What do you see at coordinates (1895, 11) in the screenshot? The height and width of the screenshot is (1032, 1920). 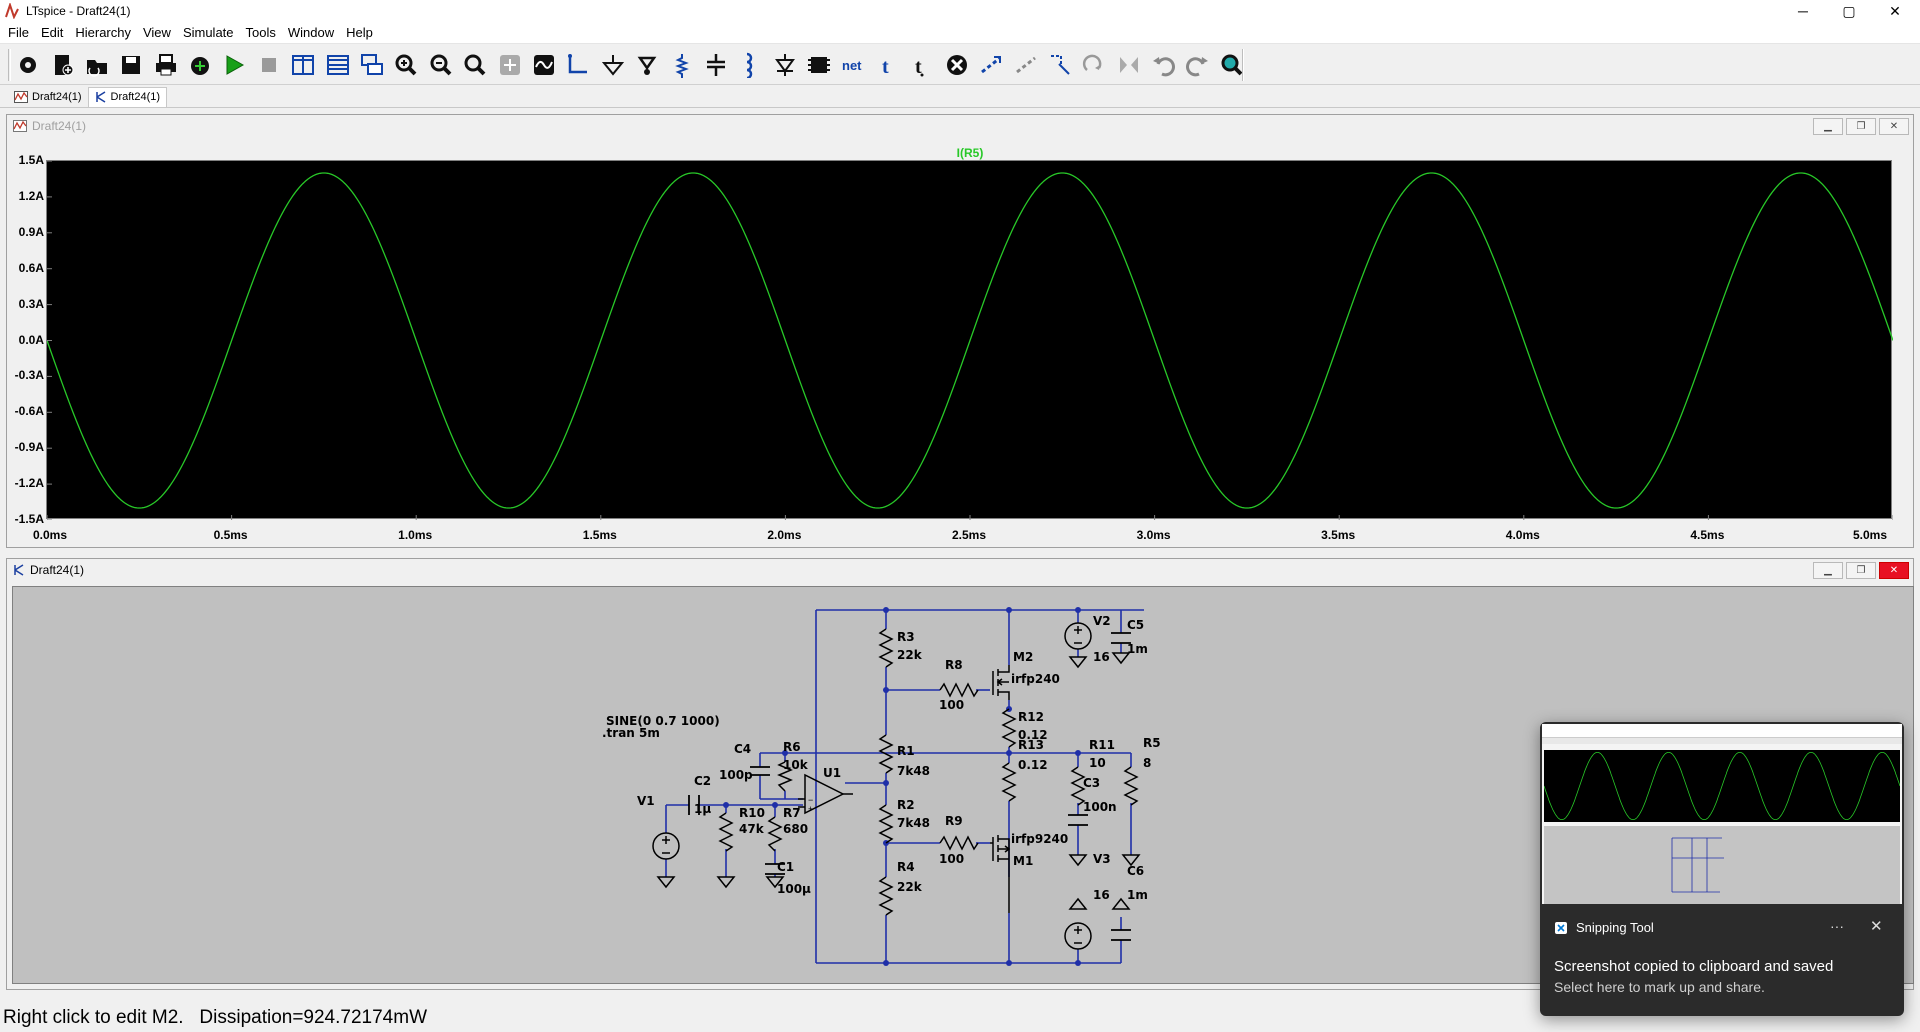 I see `close-button: ✕` at bounding box center [1895, 11].